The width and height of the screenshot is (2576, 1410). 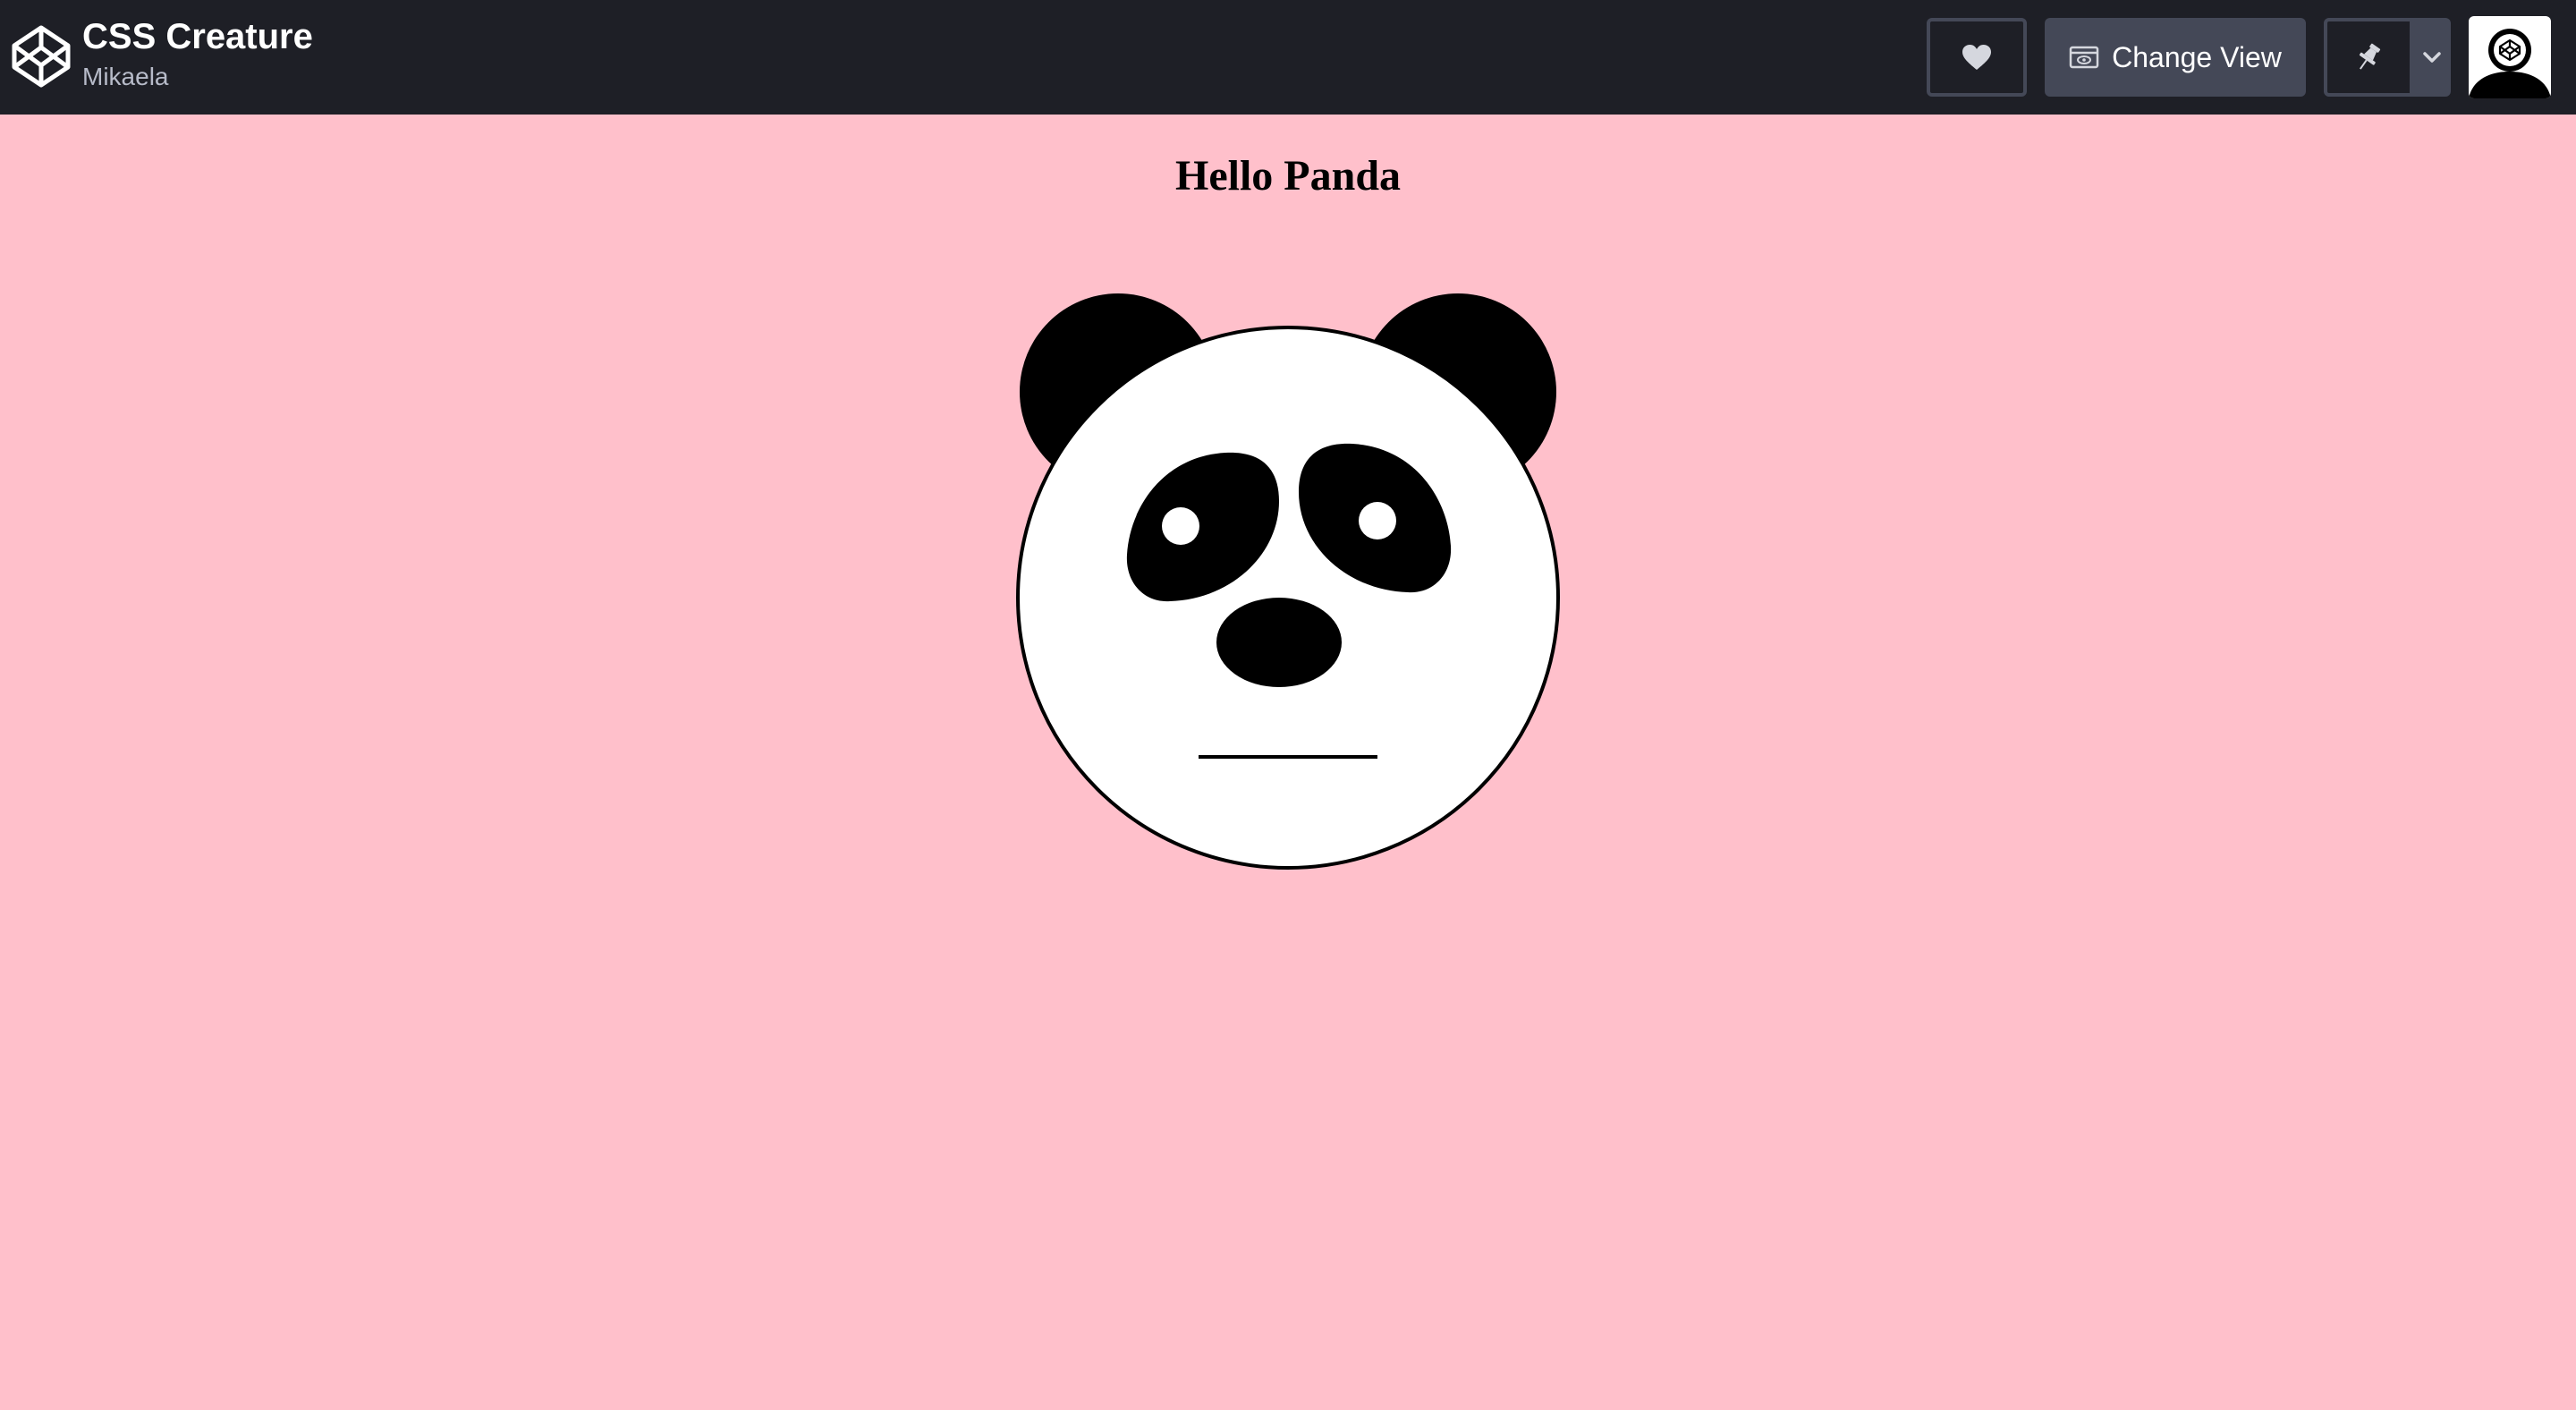 I want to click on panda-face, so click(x=1288, y=598).